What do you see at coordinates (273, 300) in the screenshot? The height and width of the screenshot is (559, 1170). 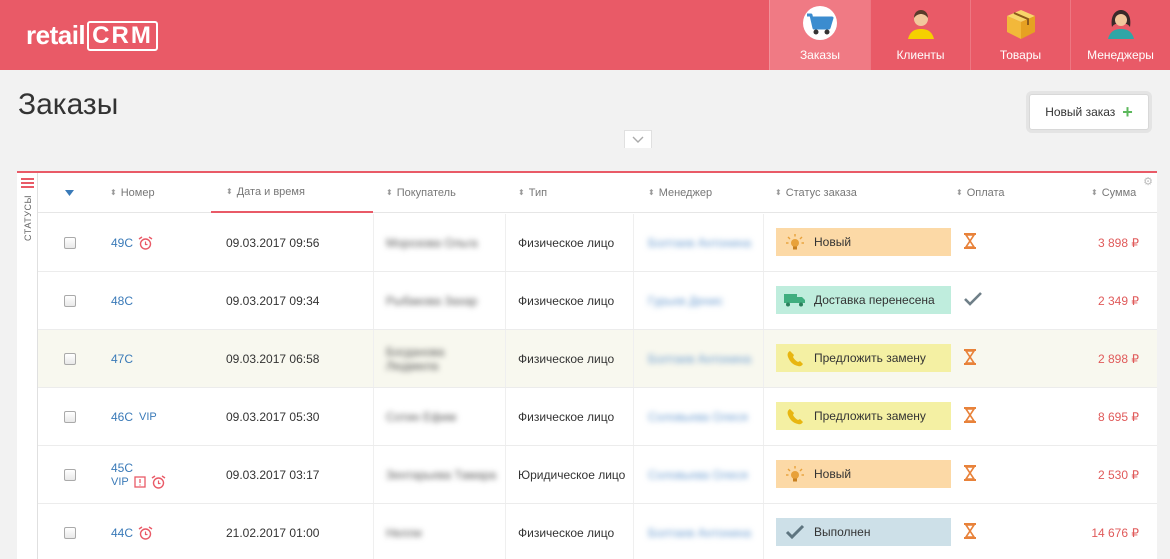 I see `order-datetime: 09.03.2017 09:34` at bounding box center [273, 300].